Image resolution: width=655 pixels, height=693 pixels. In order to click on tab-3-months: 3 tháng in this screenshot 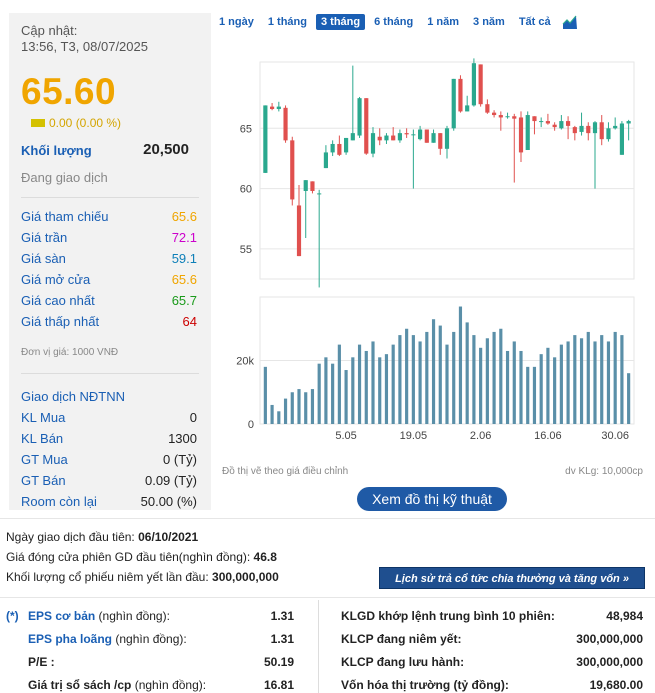, I will do `click(340, 22)`.